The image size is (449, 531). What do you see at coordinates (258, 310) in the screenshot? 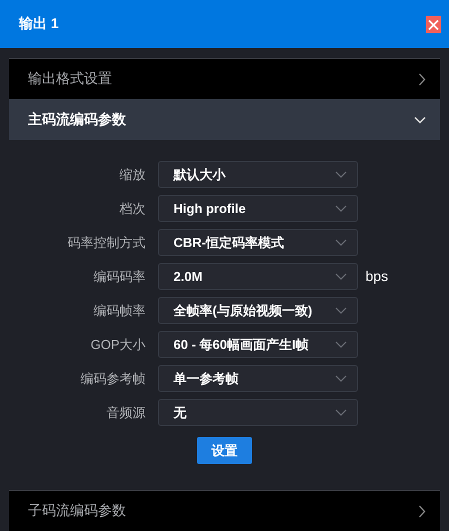
I see `dropdown: 全帧率(与原始视频一致)` at bounding box center [258, 310].